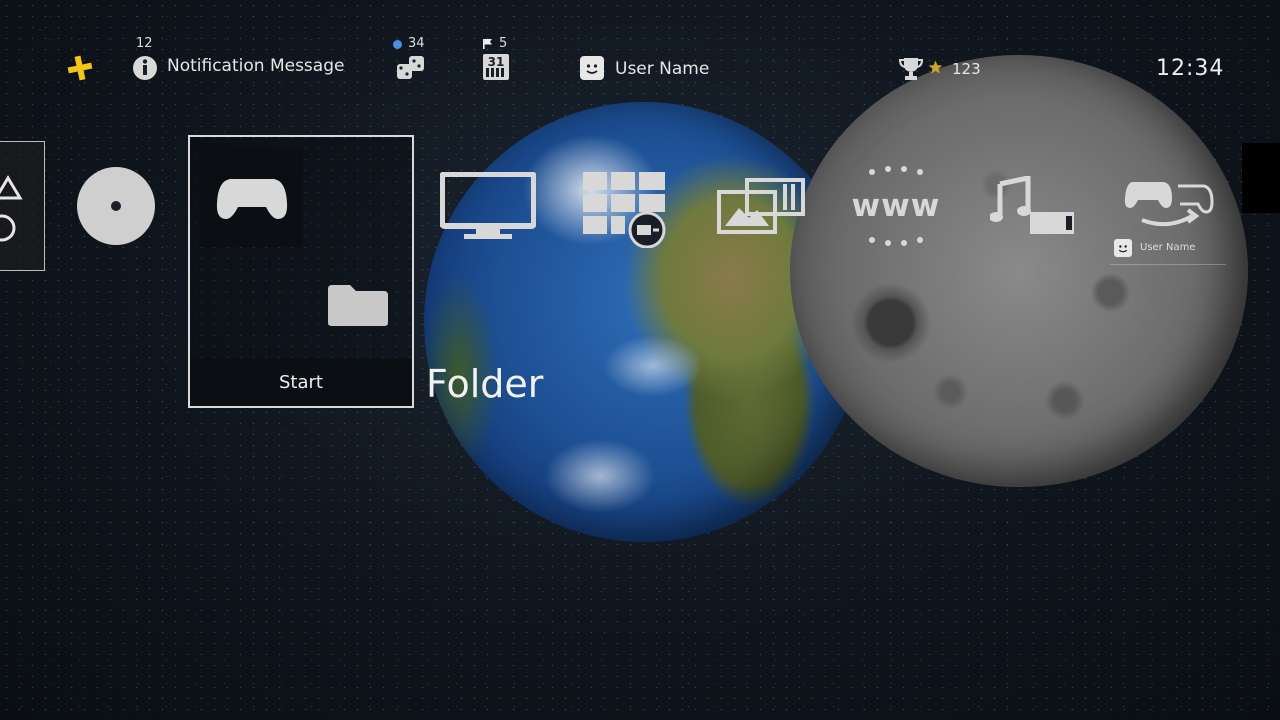 This screenshot has width=1280, height=720. I want to click on mini-user-avatar-icon, so click(1123, 248).